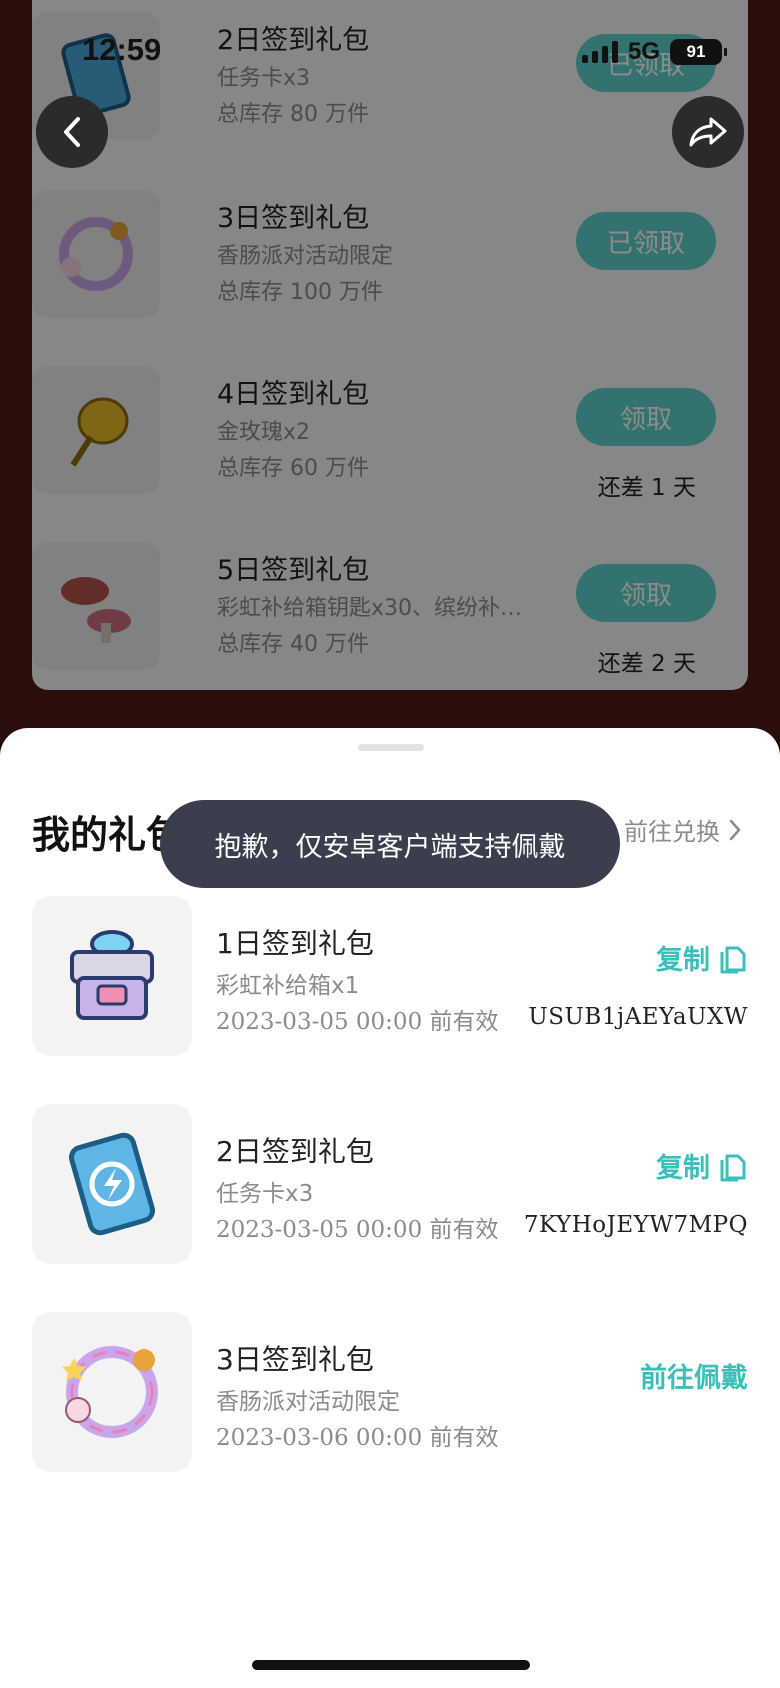 This screenshot has height=1688, width=780. What do you see at coordinates (112, 976) in the screenshot?
I see `rainbow-box-thumbnail` at bounding box center [112, 976].